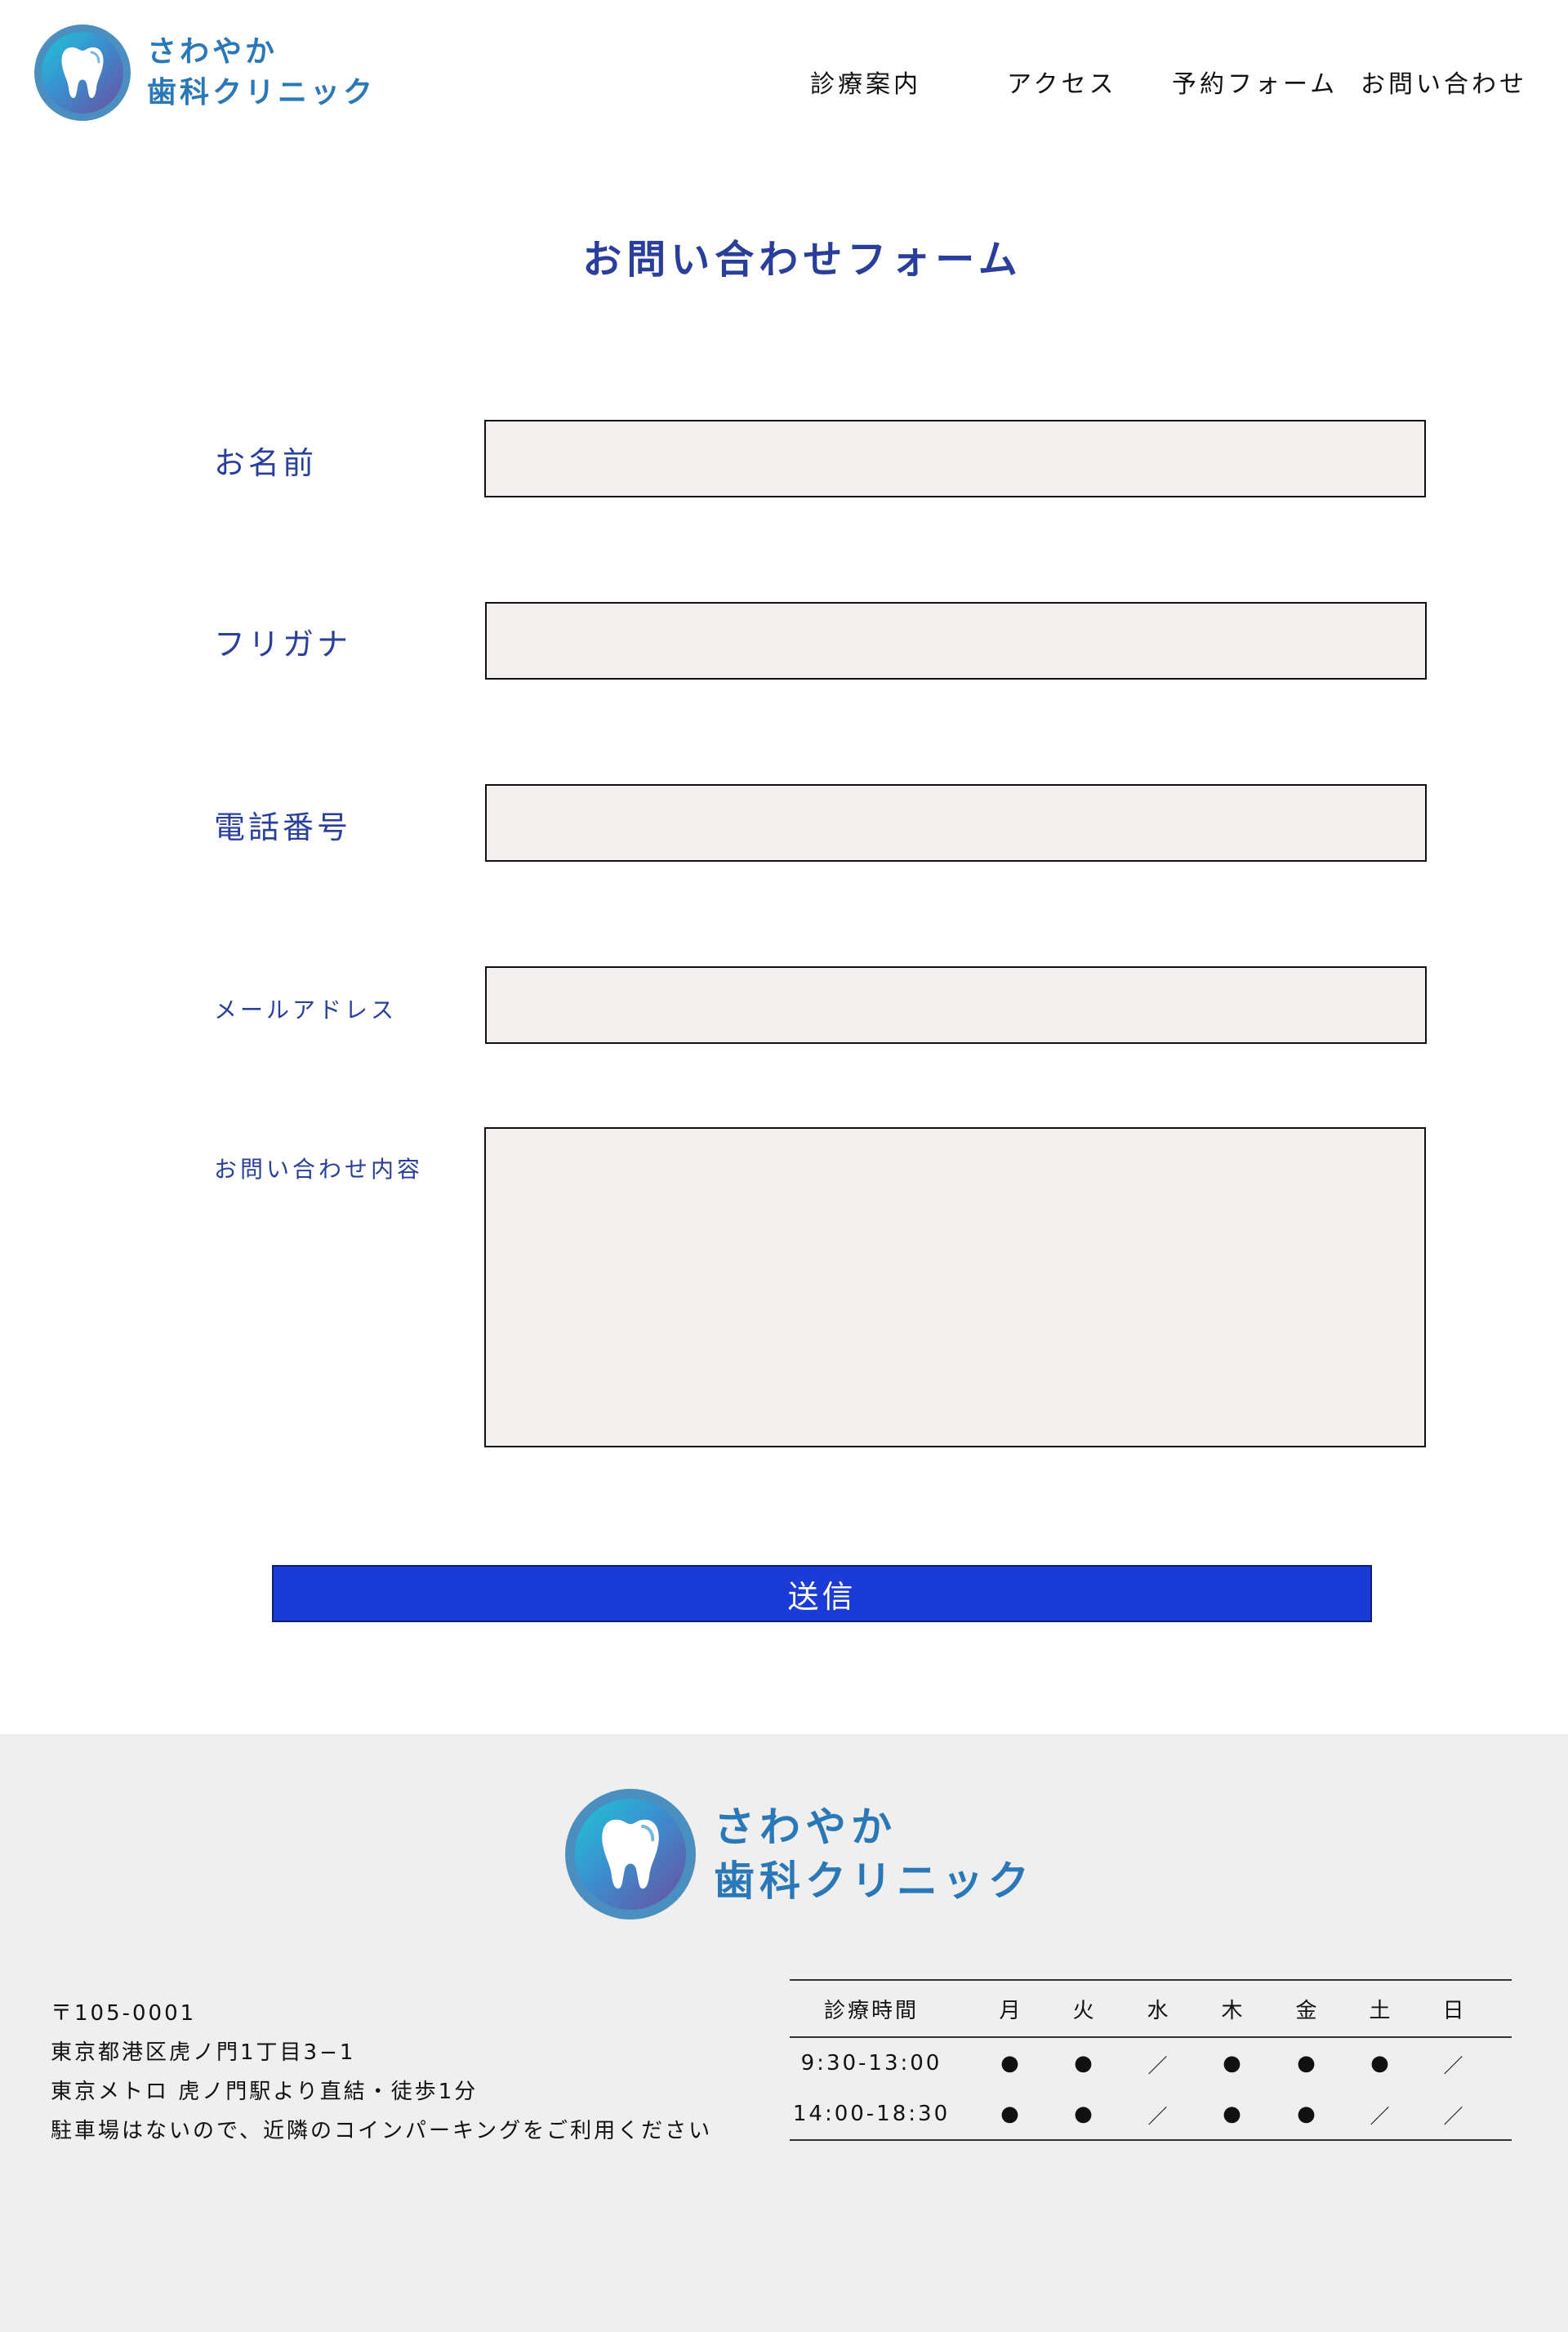 This screenshot has height=2332, width=1568. I want to click on site-header: さわやか 歯科クリニック 診療案内 アクセス 予約フォーム お問い合わせ, so click(784, 77).